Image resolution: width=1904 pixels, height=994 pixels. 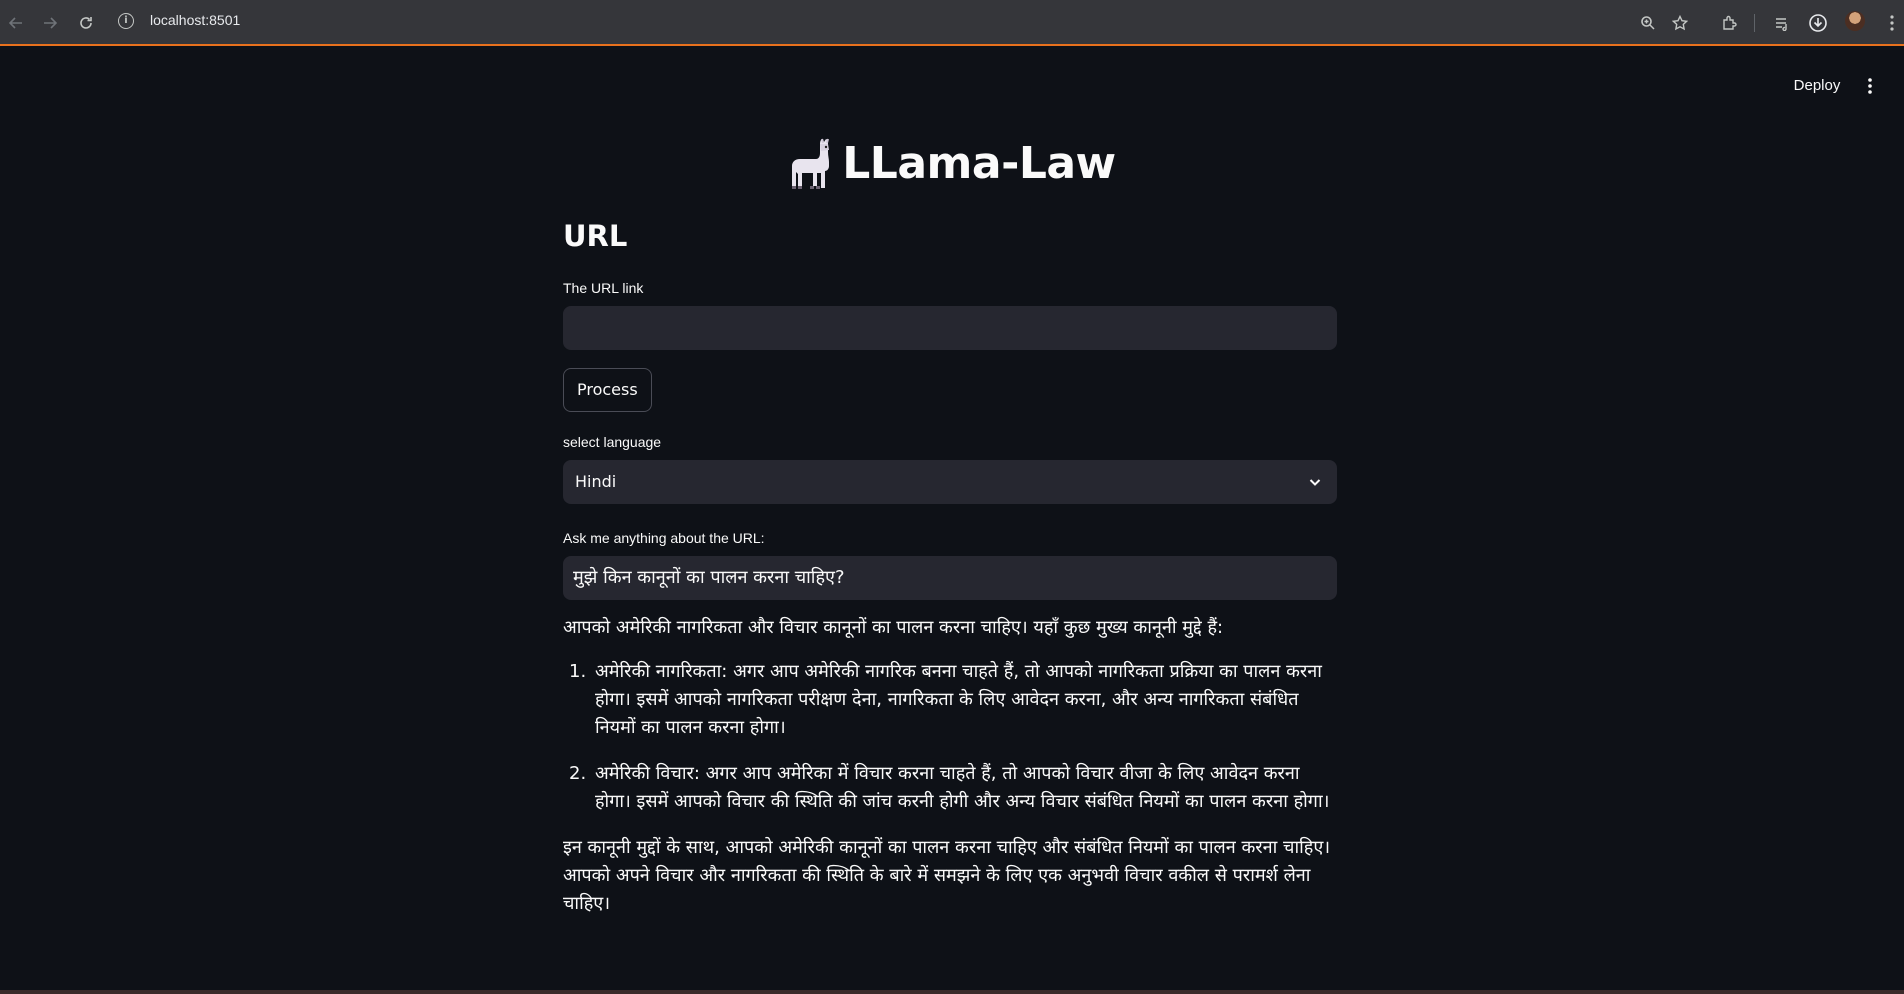 What do you see at coordinates (1782, 23) in the screenshot?
I see `media-queue-icon` at bounding box center [1782, 23].